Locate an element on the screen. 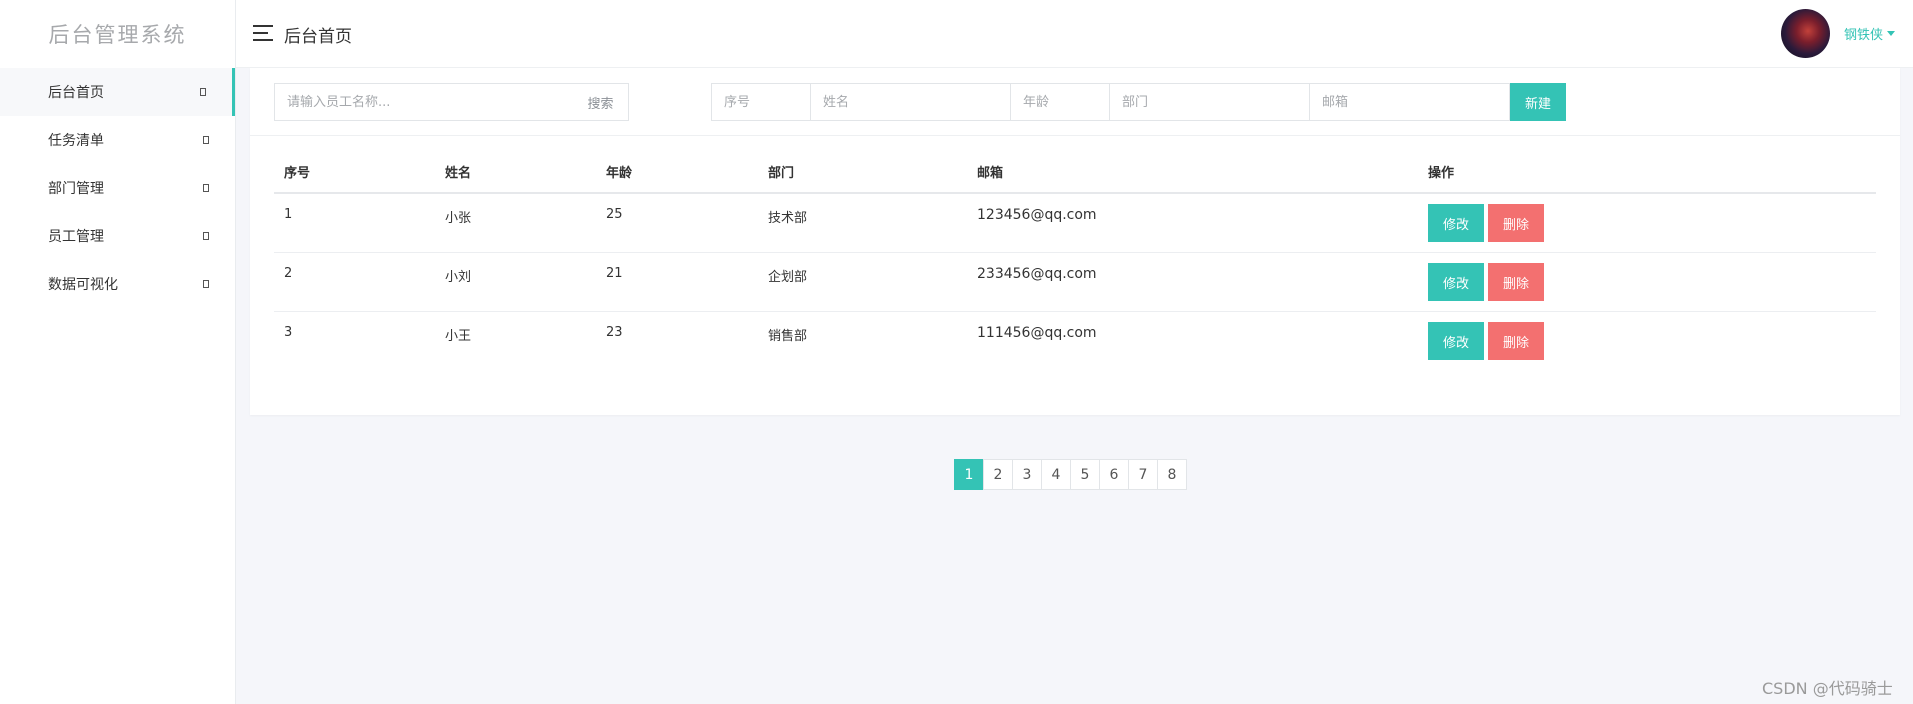 The height and width of the screenshot is (704, 1913). toolbar: 搜索 新建 is located at coordinates (1075, 102).